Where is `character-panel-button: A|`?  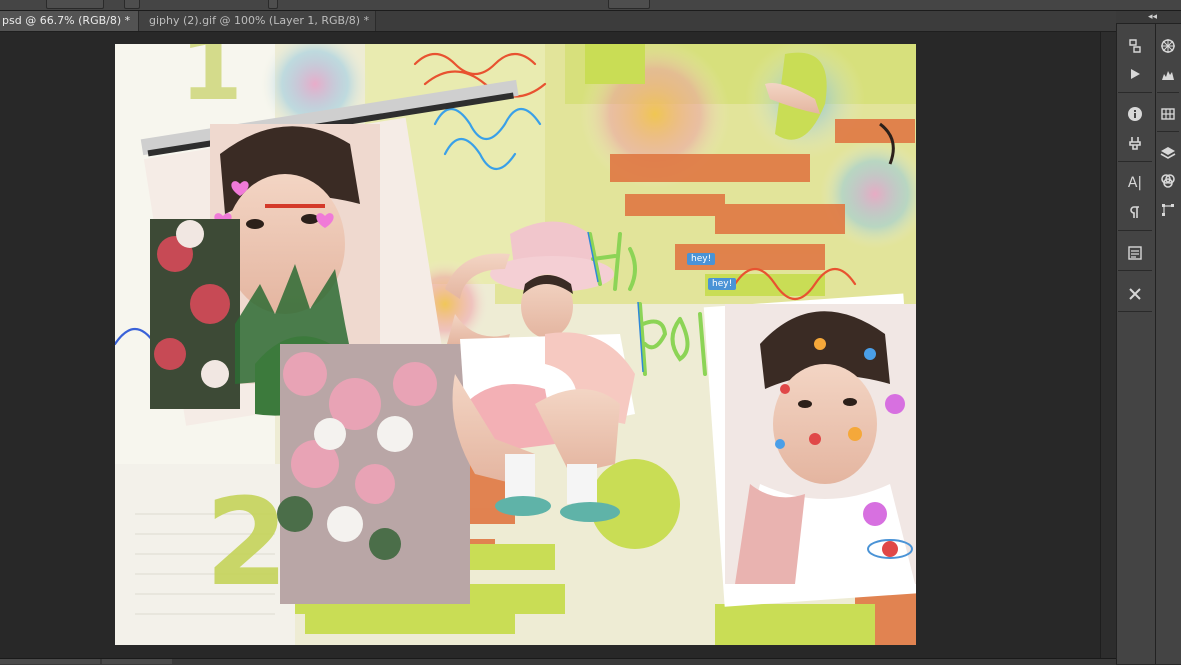 character-panel-button: A| is located at coordinates (1135, 183).